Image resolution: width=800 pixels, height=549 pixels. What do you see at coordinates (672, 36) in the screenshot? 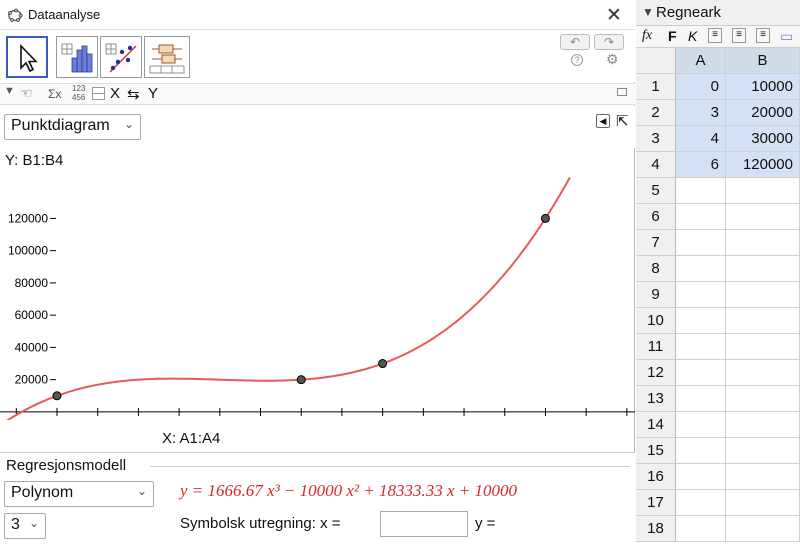
I see `bold-button: F` at bounding box center [672, 36].